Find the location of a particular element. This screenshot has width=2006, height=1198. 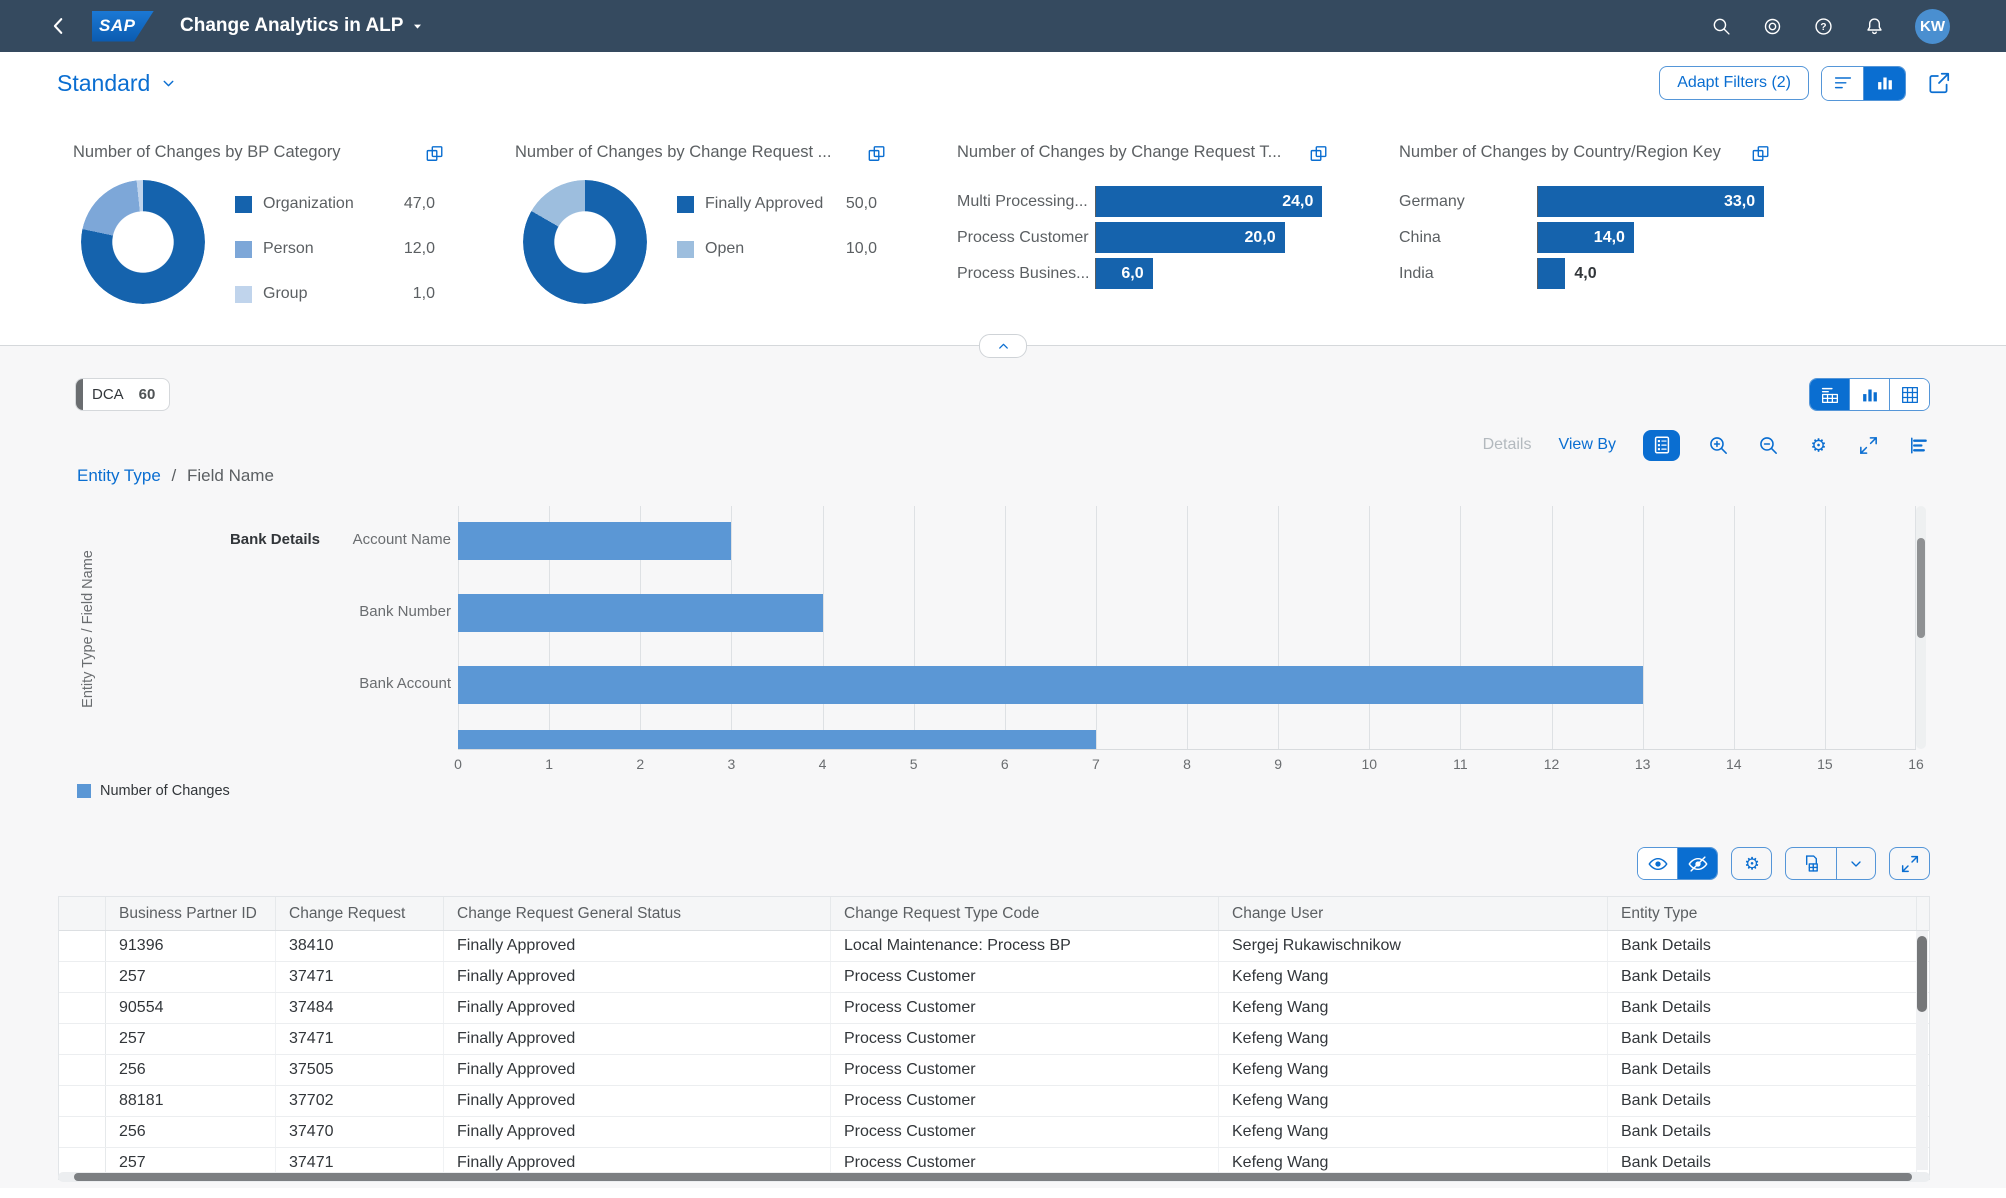

legend-label: Group is located at coordinates (285, 293).